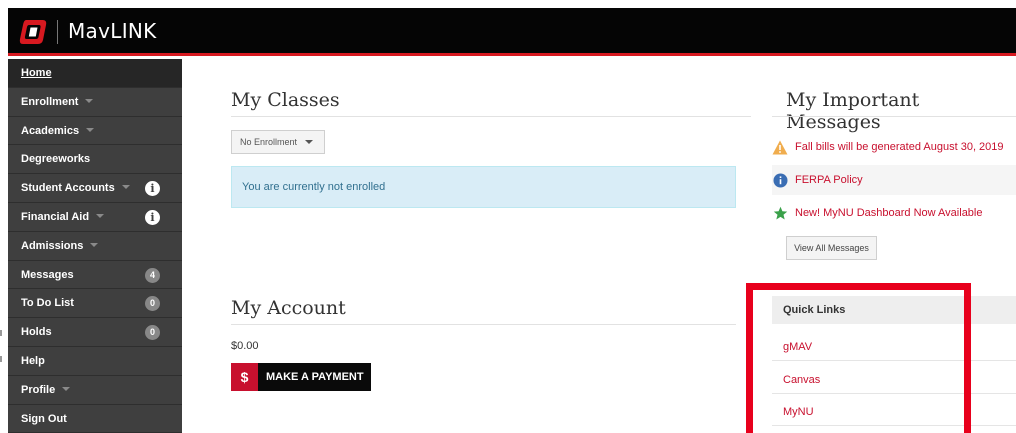  I want to click on quick-links-header: Quick Links, so click(894, 310).